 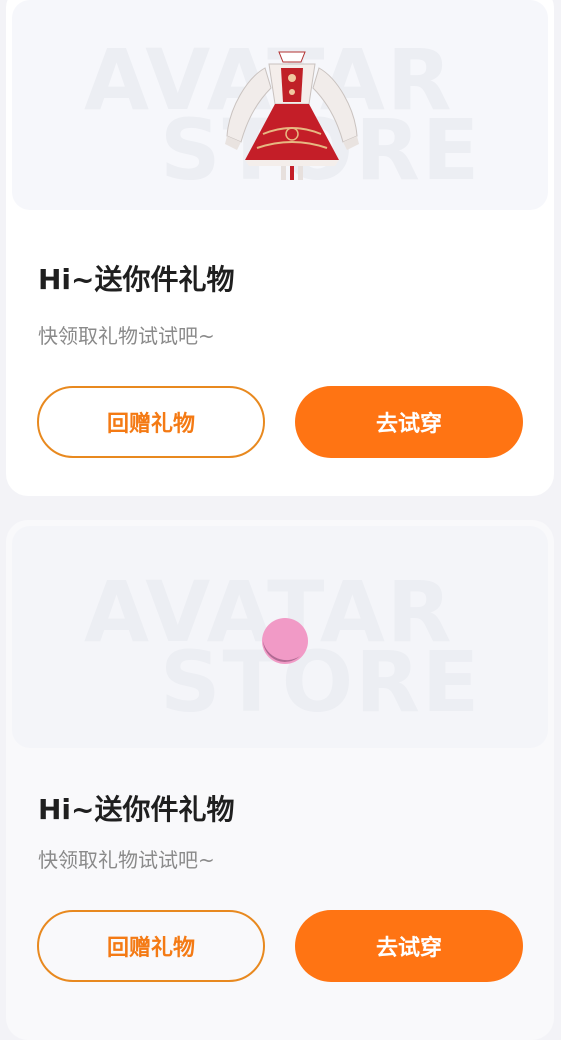 What do you see at coordinates (285, 641) in the screenshot?
I see `loading-spinner-icon` at bounding box center [285, 641].